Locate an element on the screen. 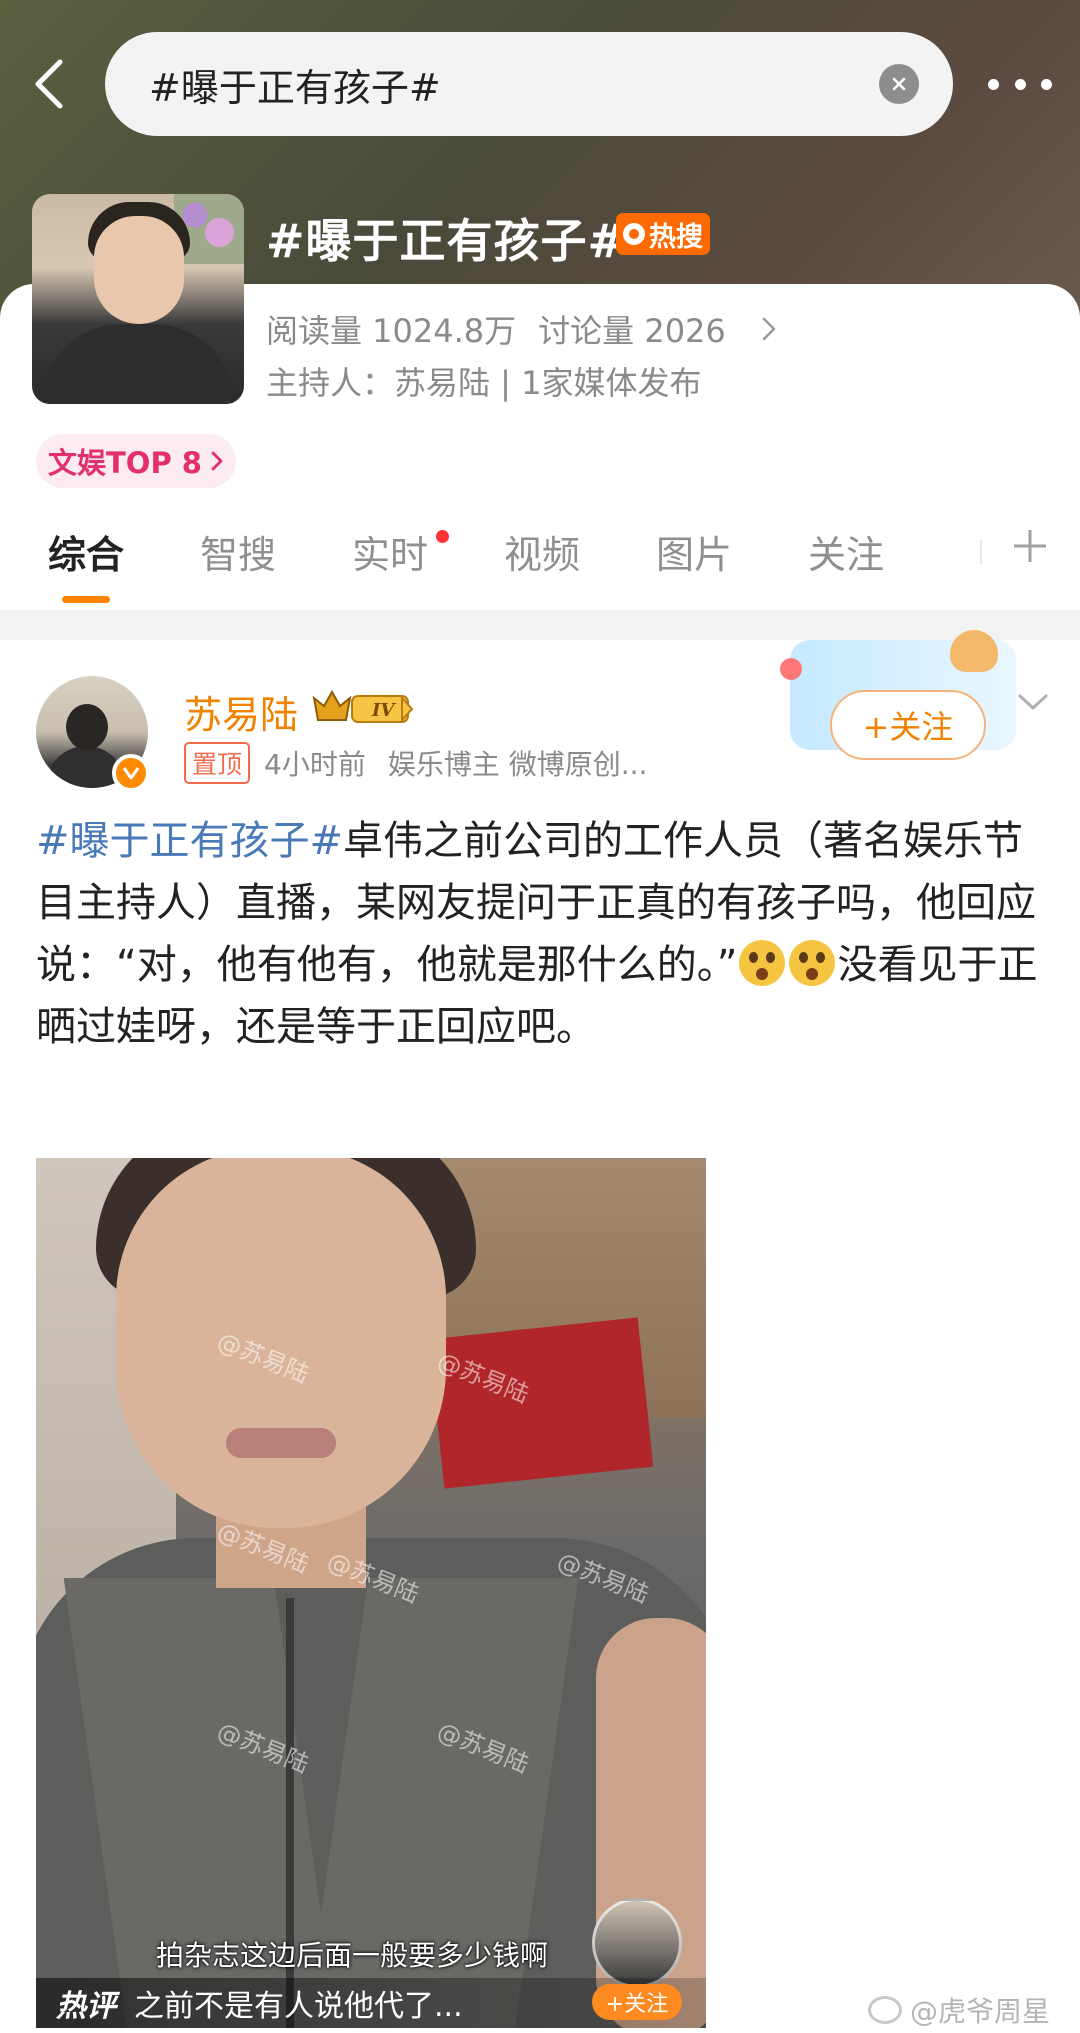  read-count: 阅读量 1024.8万 is located at coordinates (391, 331).